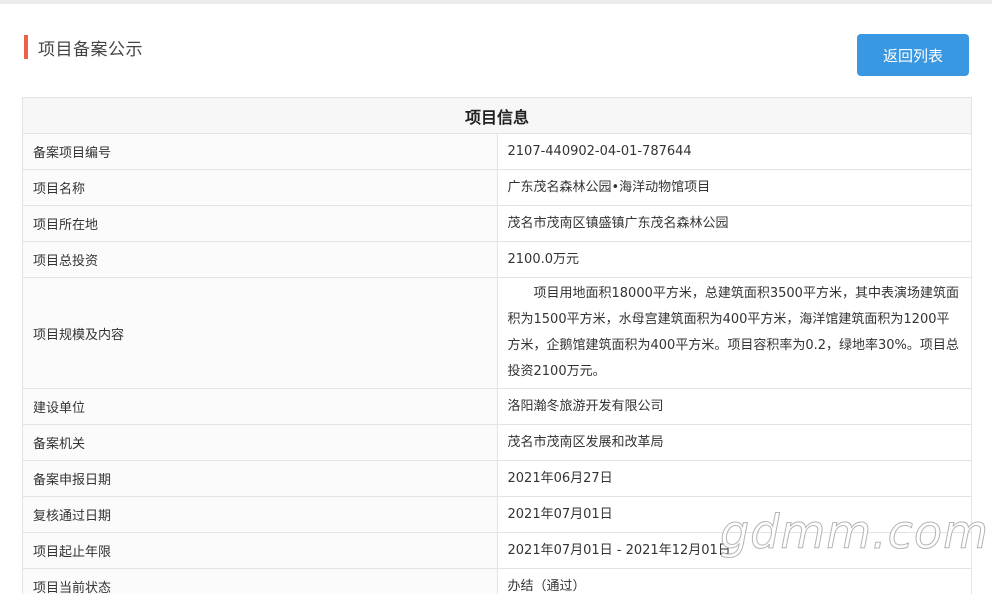  What do you see at coordinates (260, 581) in the screenshot?
I see `row-label: 项目当前状态` at bounding box center [260, 581].